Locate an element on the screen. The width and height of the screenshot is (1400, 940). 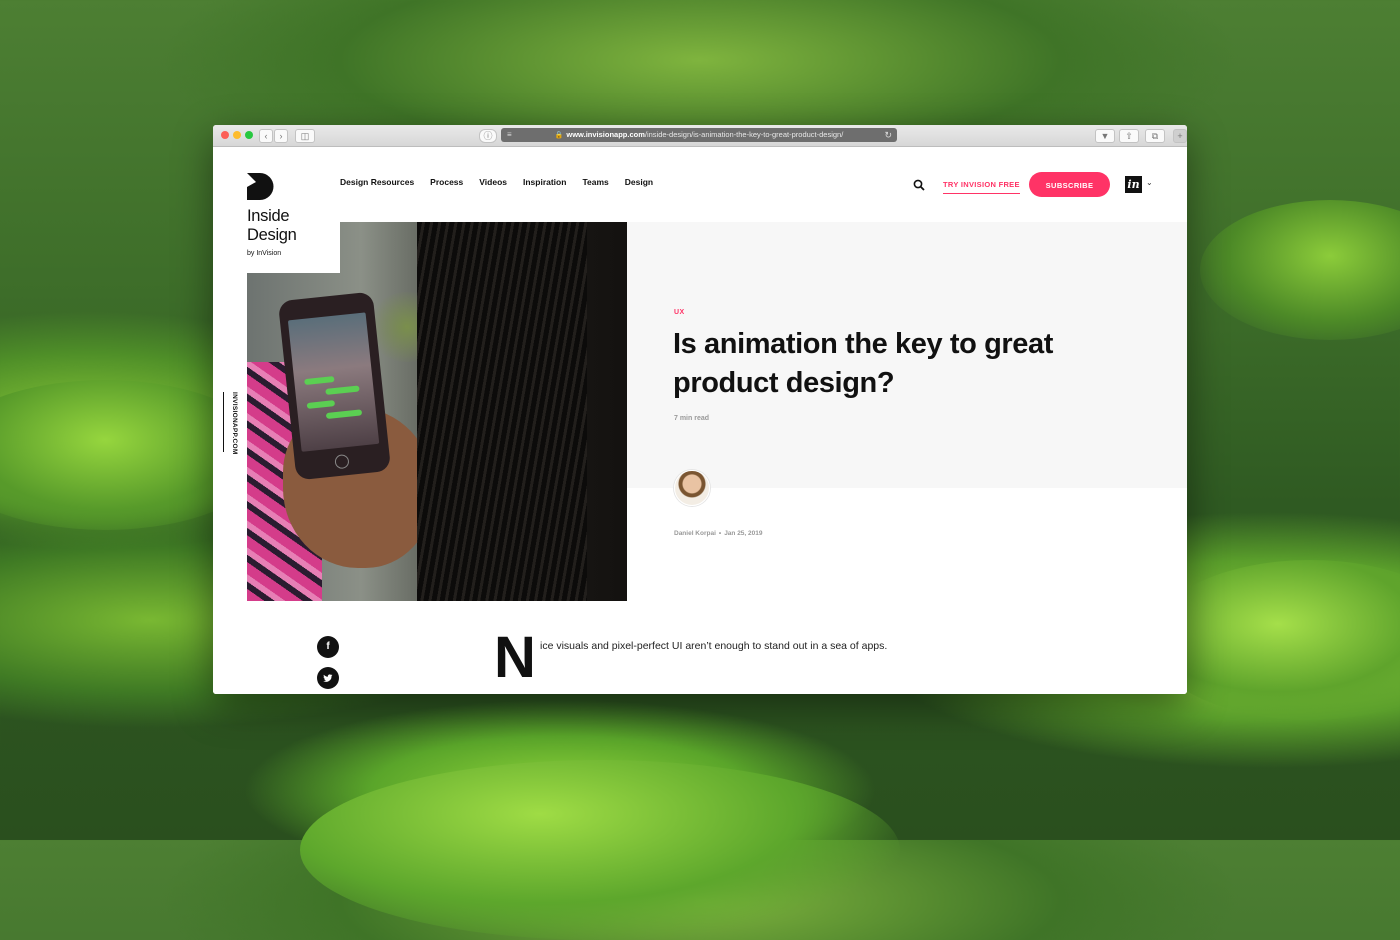
search-icon is located at coordinates (919, 185).